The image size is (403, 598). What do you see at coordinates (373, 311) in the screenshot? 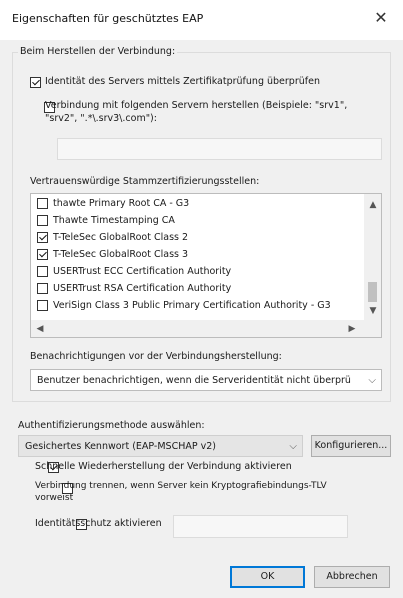
I see `scroll-down-icon: ▼` at bounding box center [373, 311].